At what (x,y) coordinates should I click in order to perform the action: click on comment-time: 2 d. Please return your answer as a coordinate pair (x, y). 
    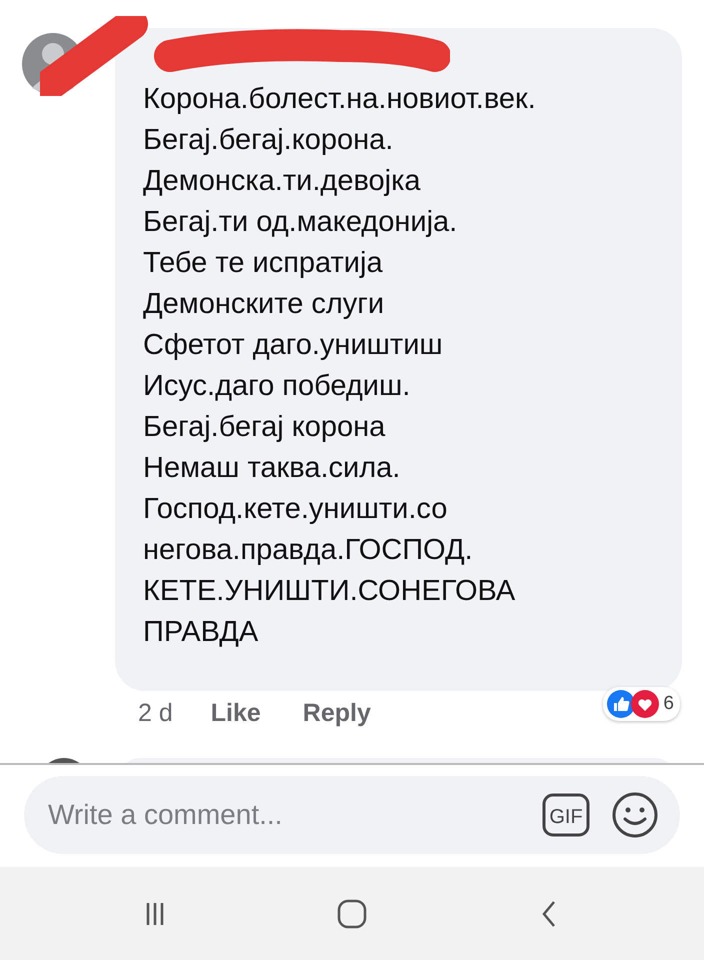
    Looking at the image, I should click on (155, 713).